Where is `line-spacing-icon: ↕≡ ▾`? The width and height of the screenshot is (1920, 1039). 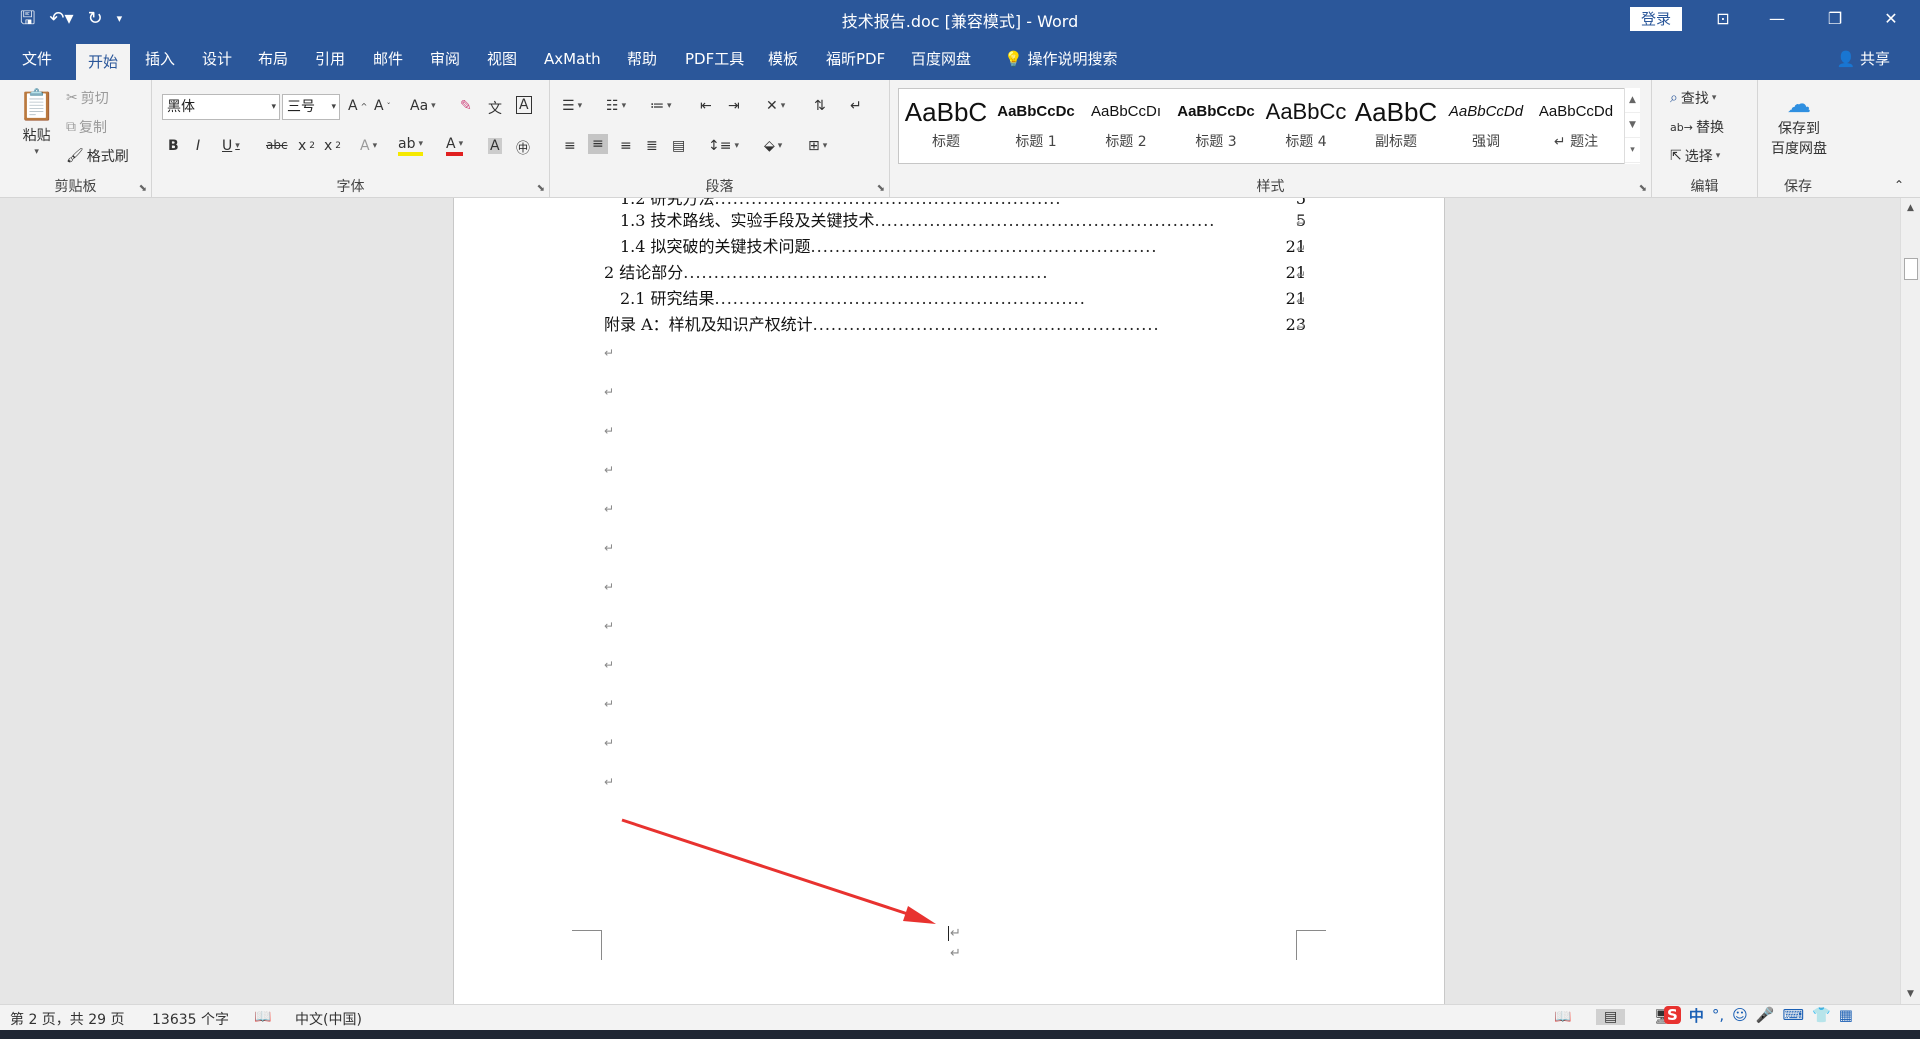
line-spacing-icon: ↕≡ ▾ is located at coordinates (723, 146).